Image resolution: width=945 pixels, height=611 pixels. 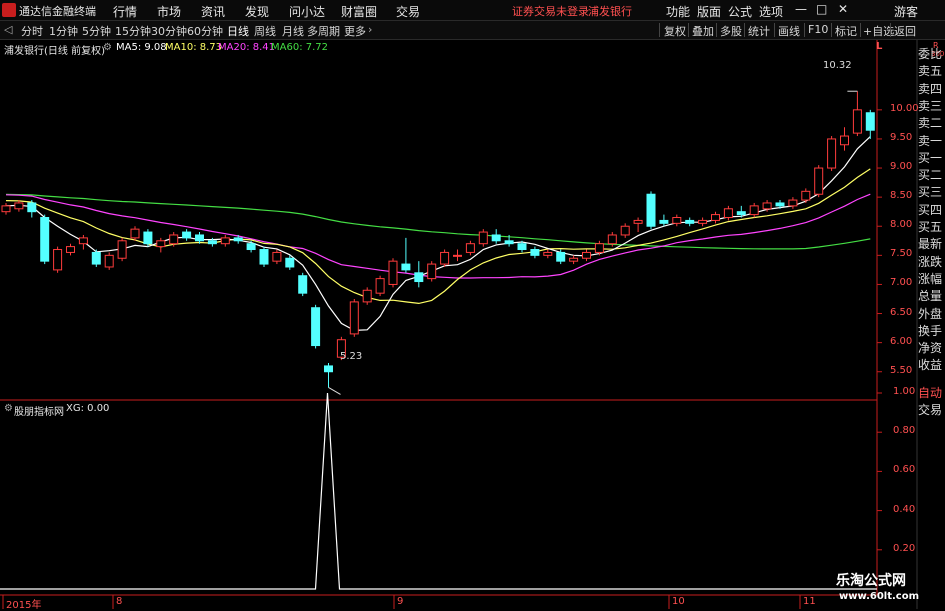 What do you see at coordinates (265, 31) in the screenshot?
I see `tab-weekly: 周线` at bounding box center [265, 31].